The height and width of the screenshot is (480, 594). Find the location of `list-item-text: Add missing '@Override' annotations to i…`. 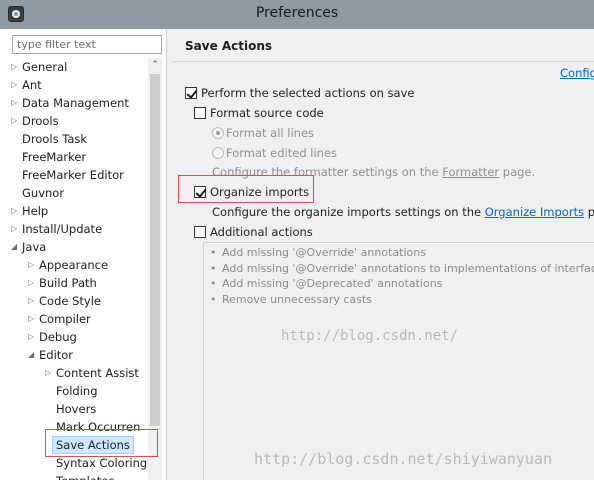

list-item-text: Add missing '@Override' annotations to i… is located at coordinates (408, 268).